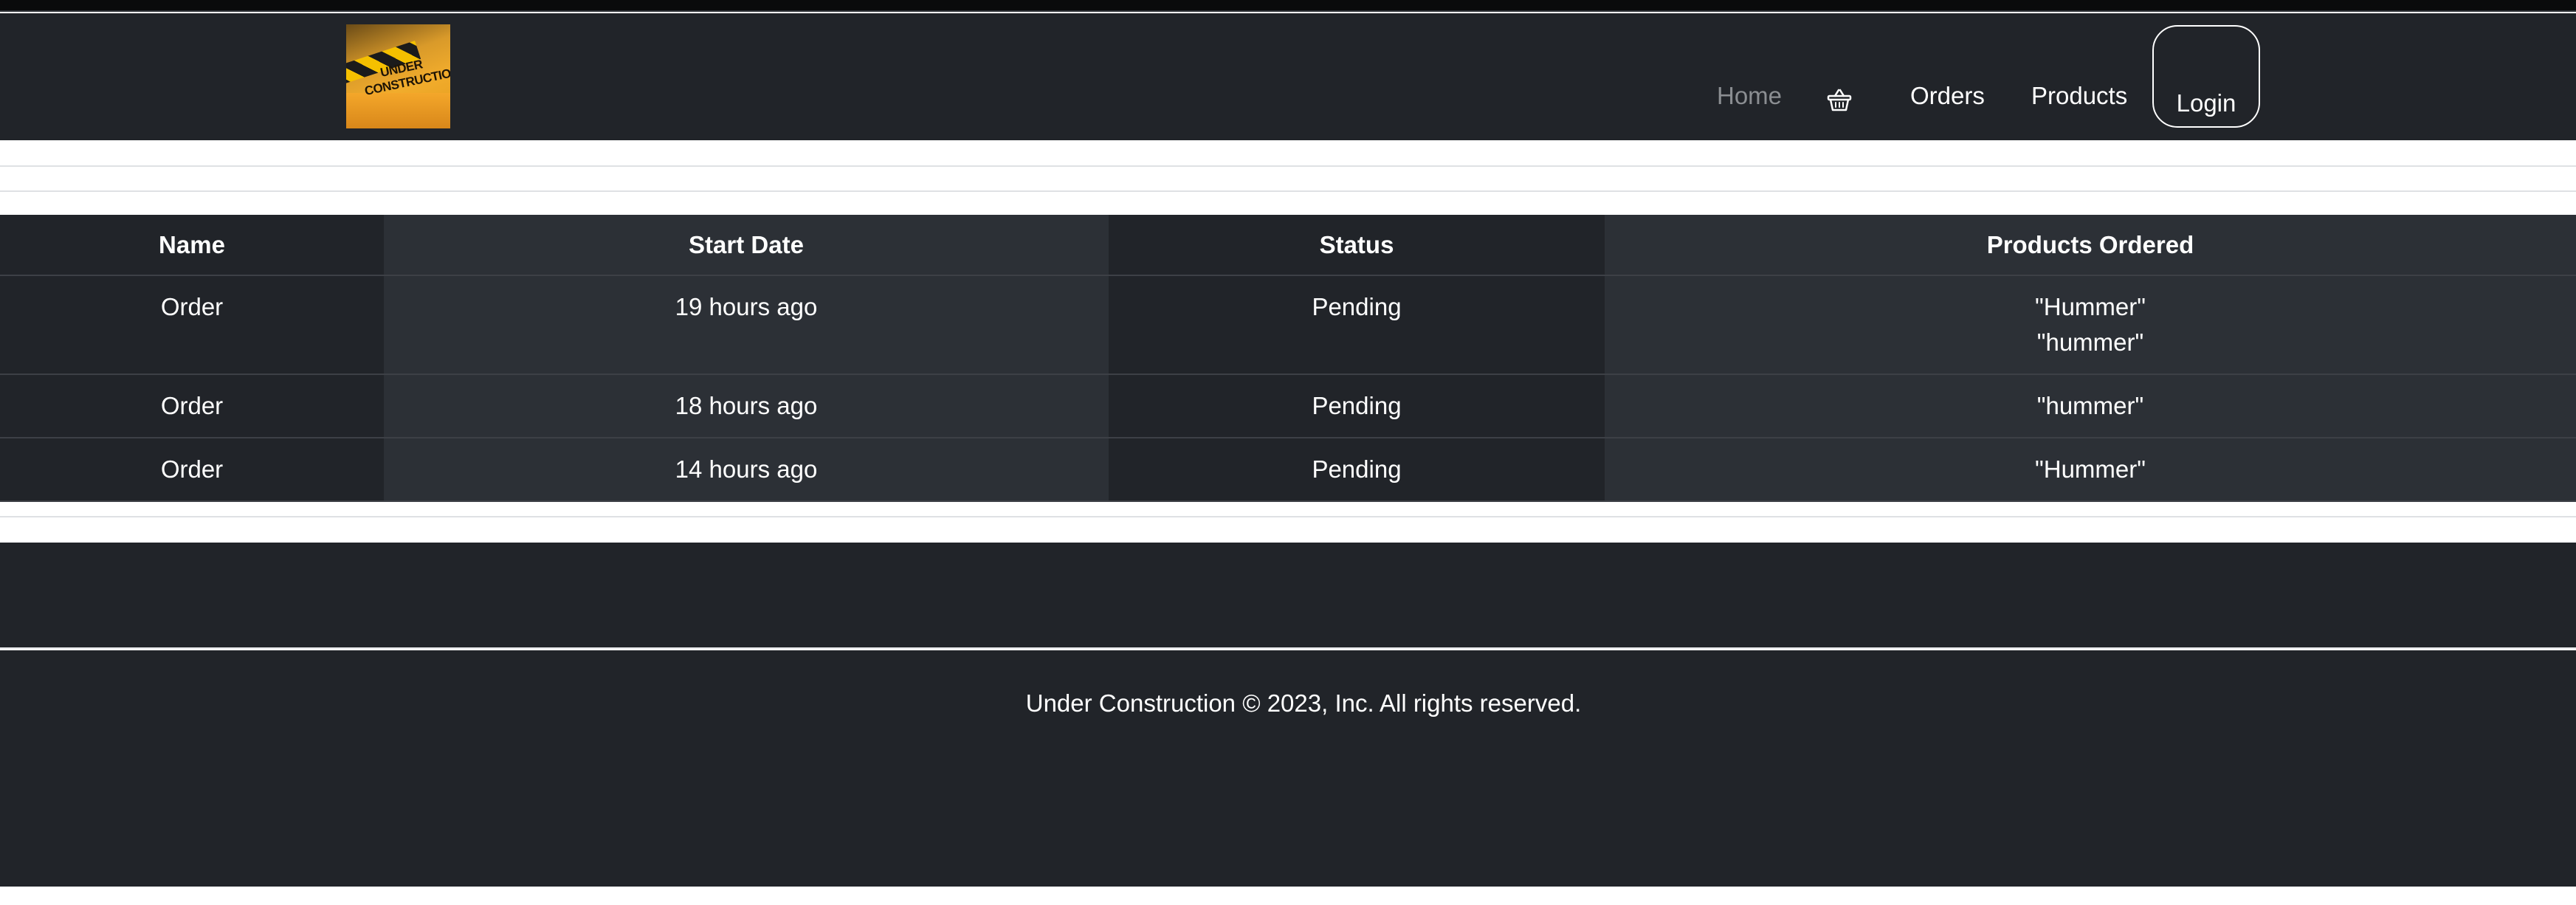 The image size is (2576, 905). I want to click on top-strip, so click(1288, 6).